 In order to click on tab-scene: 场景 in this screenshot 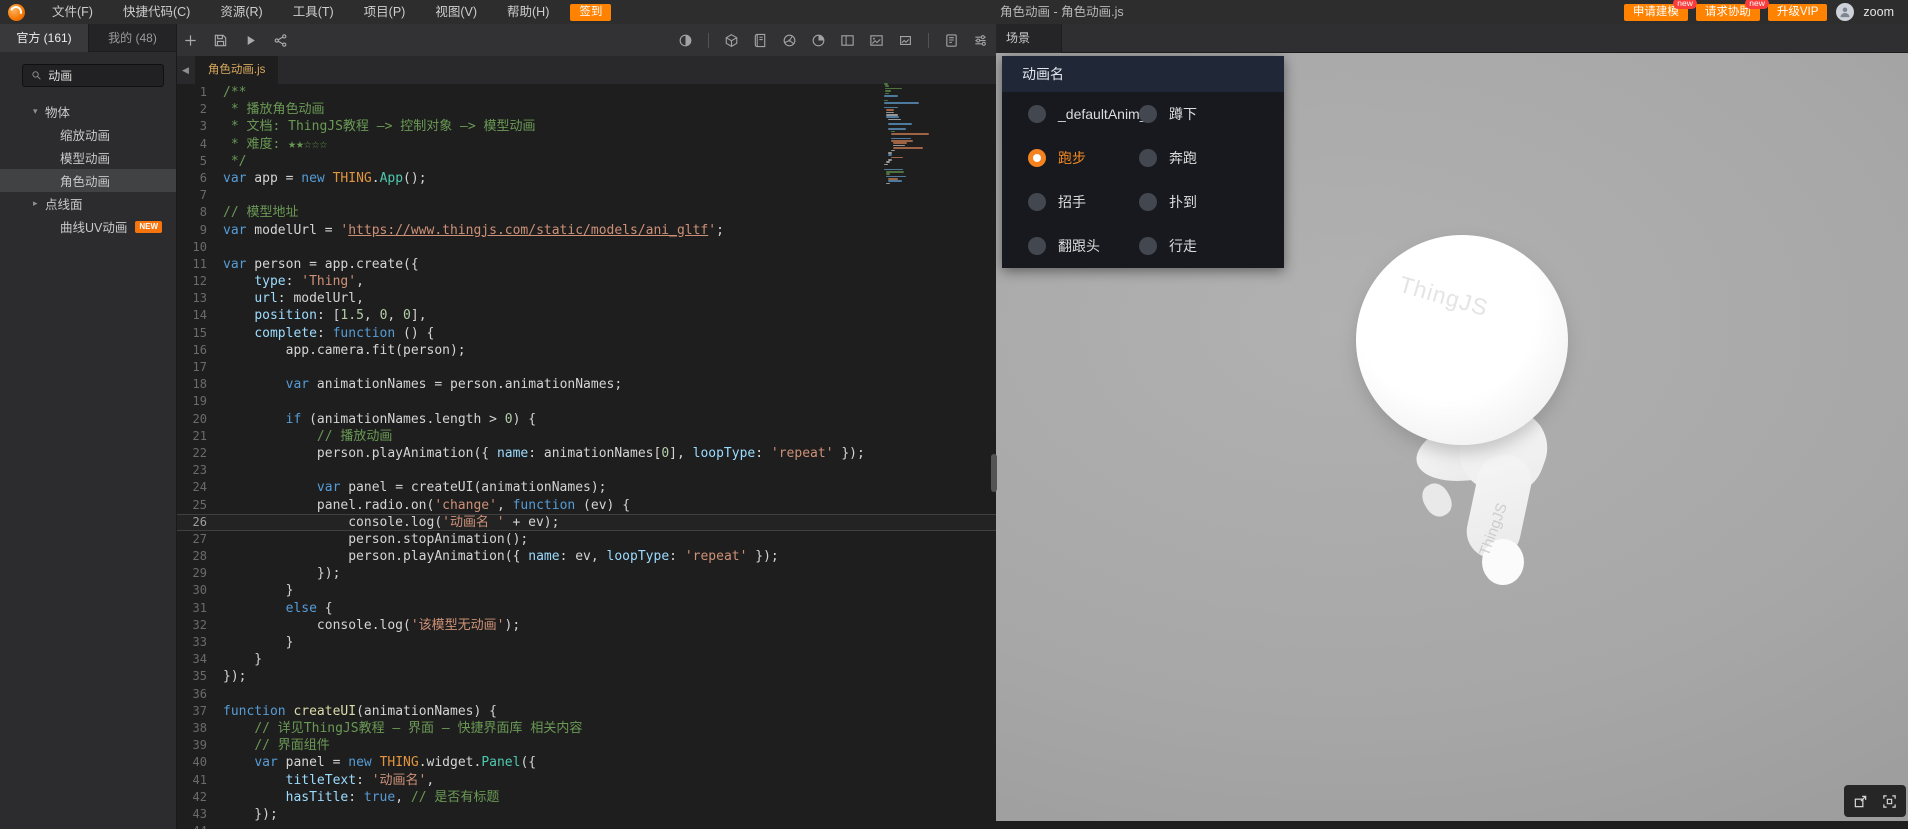, I will do `click(1029, 38)`.